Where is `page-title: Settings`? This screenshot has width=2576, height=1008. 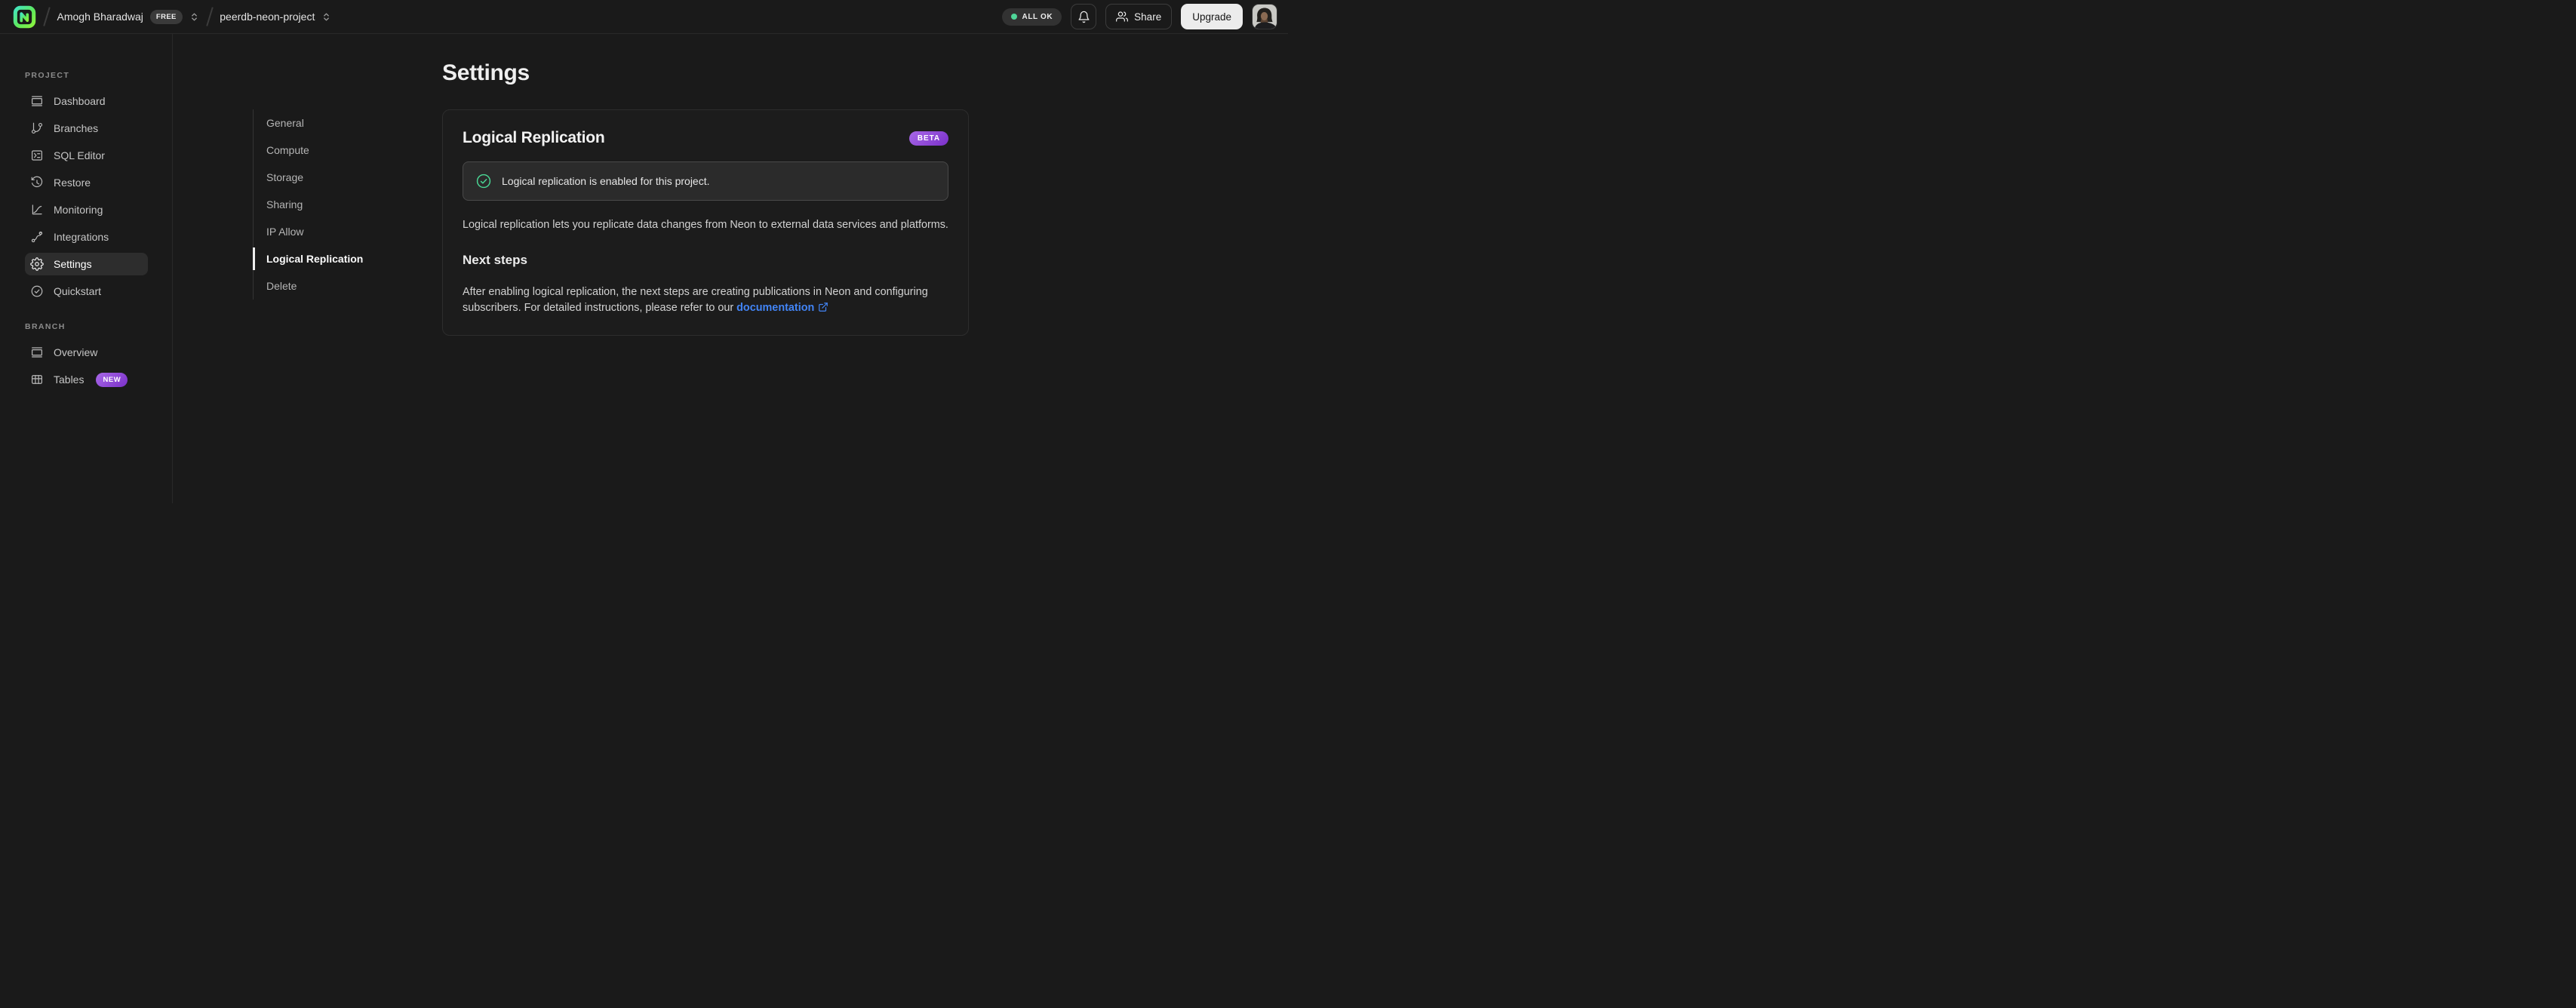 page-title: Settings is located at coordinates (486, 72).